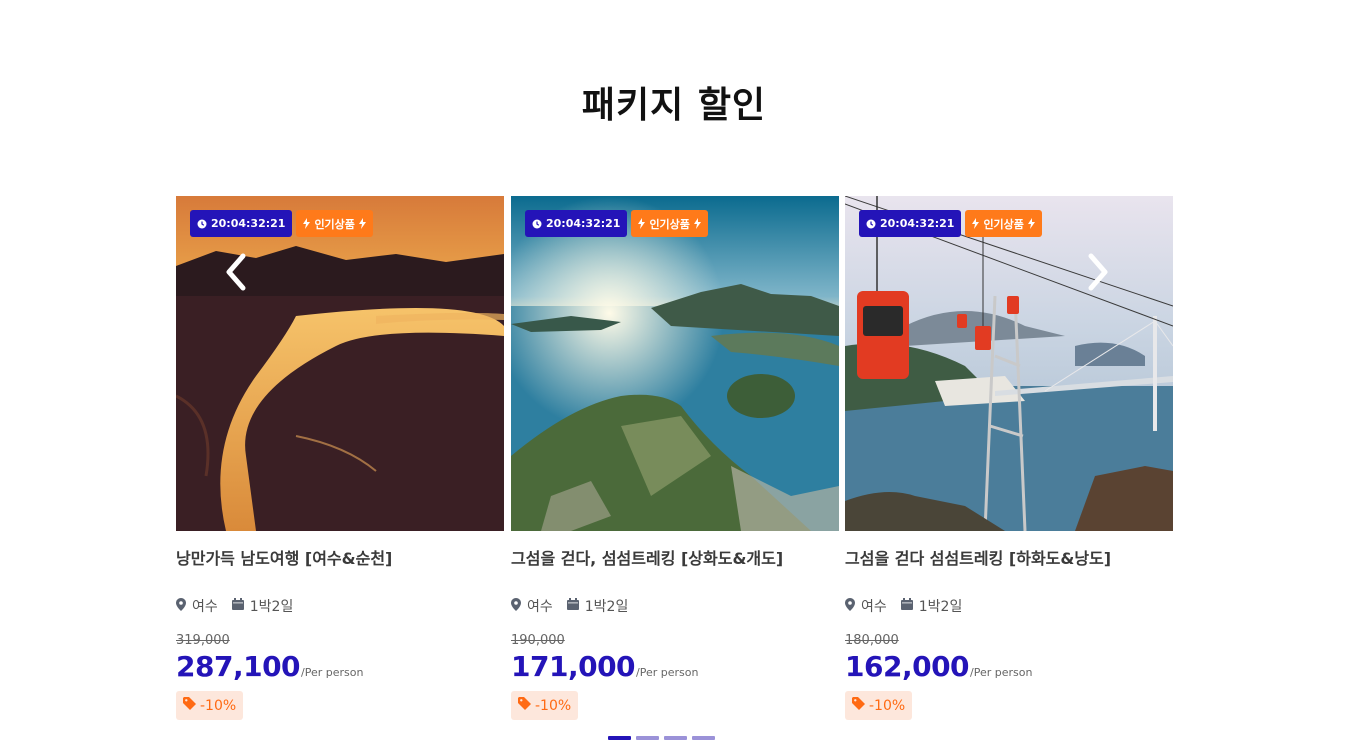  I want to click on chevron-left-icon, so click(236, 274).